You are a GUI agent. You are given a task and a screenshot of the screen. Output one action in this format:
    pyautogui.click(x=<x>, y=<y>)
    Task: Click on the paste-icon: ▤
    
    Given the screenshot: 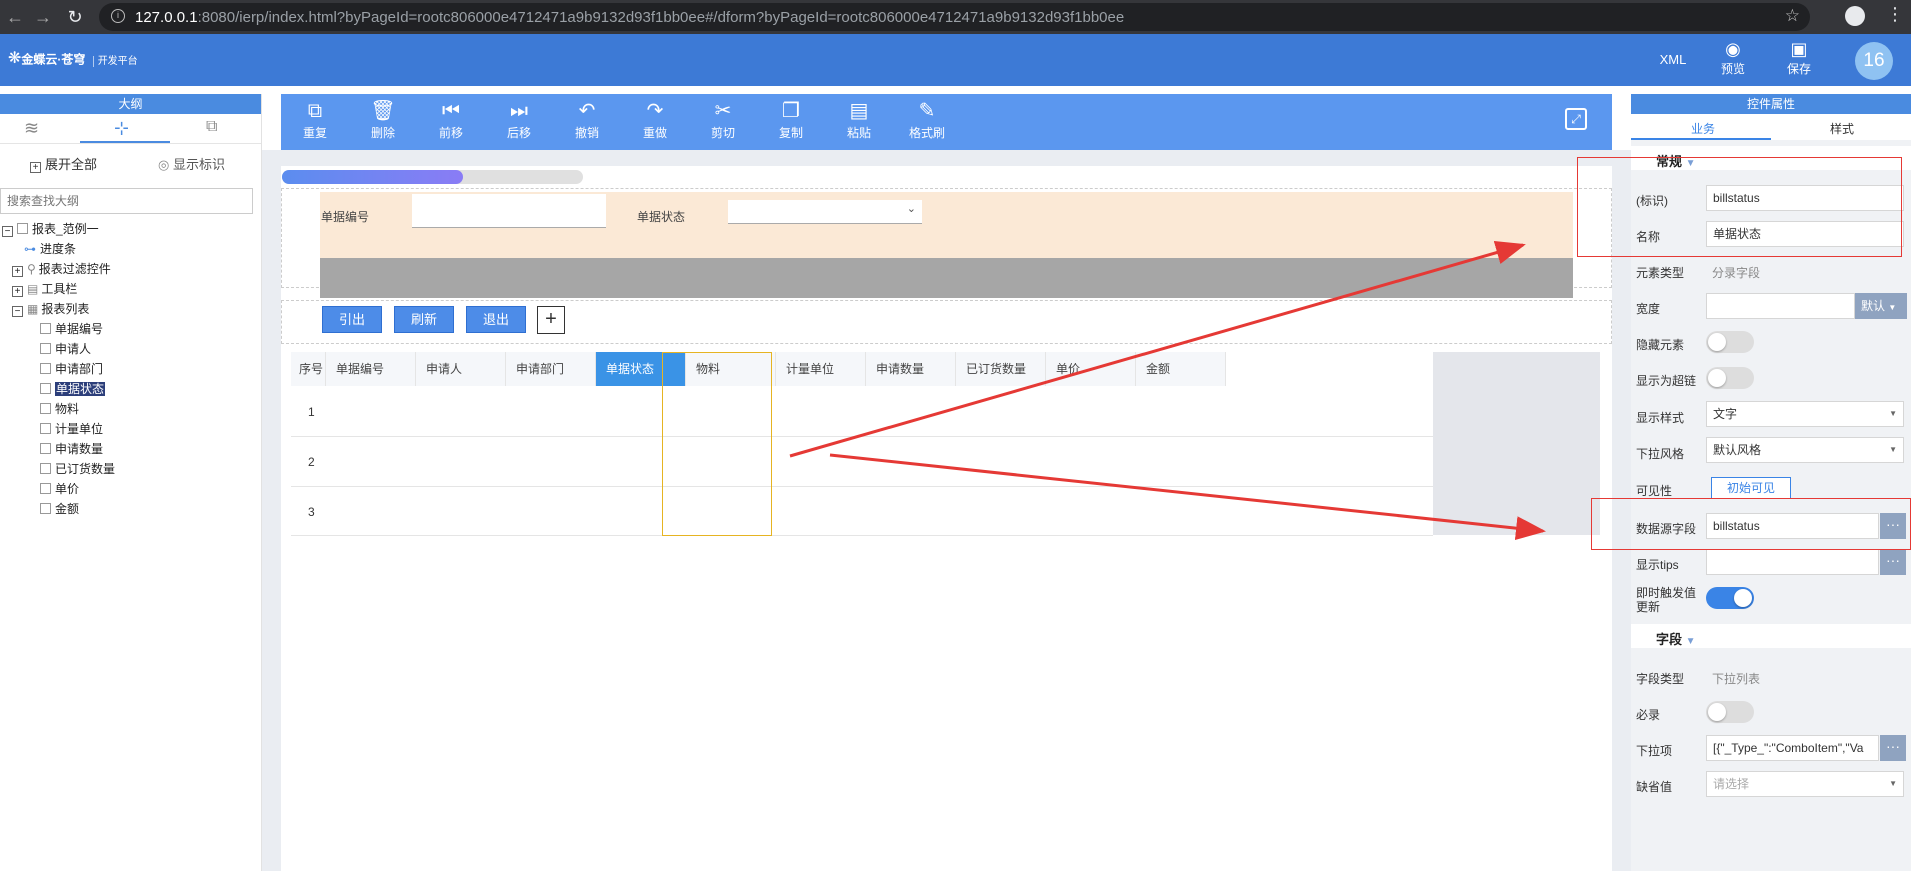 What is the action you would take?
    pyautogui.click(x=859, y=111)
    